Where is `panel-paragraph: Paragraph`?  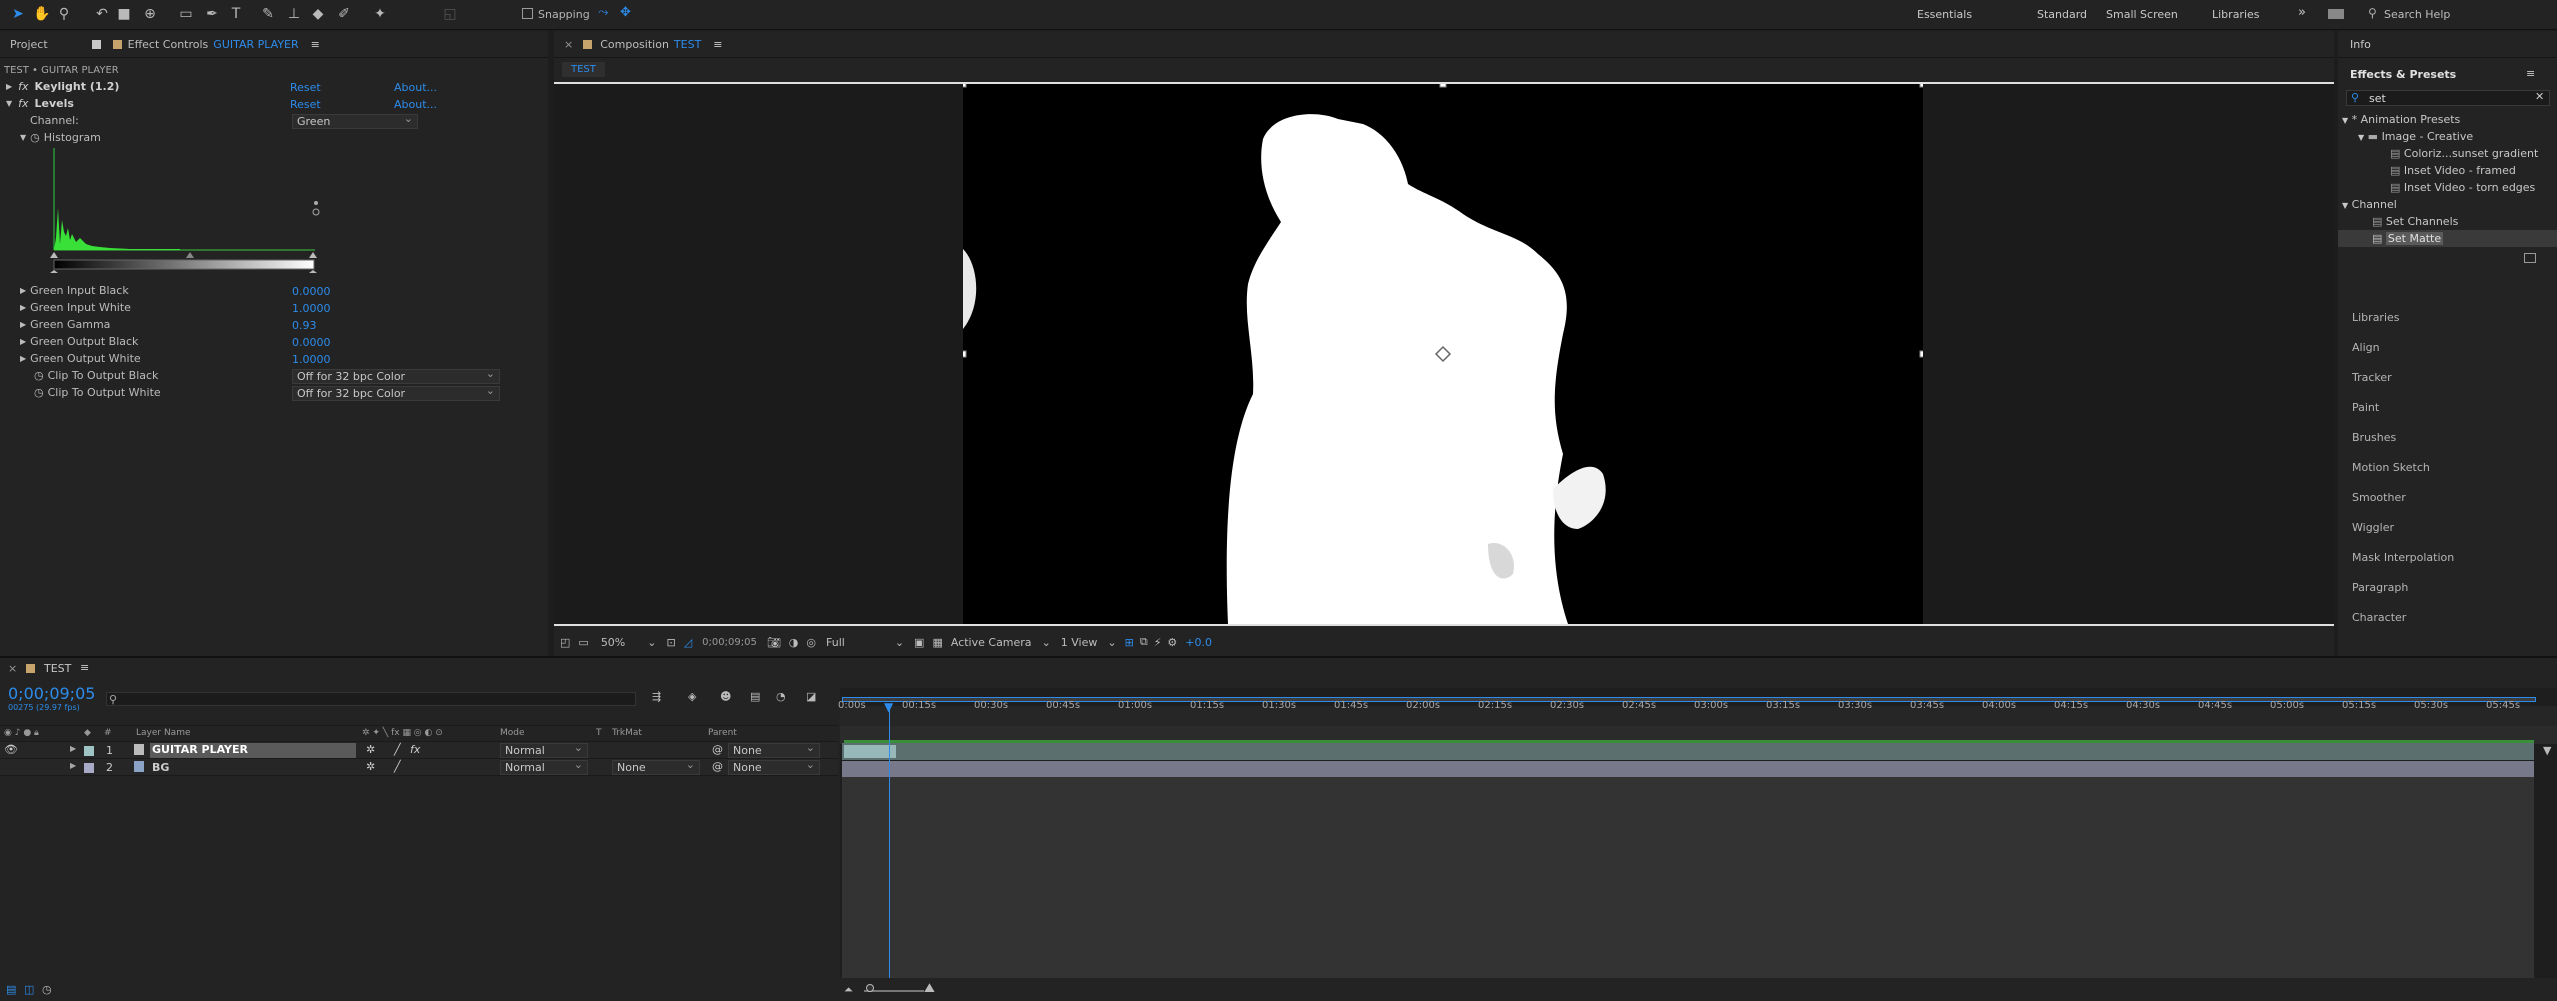
panel-paragraph: Paragraph is located at coordinates (2380, 587).